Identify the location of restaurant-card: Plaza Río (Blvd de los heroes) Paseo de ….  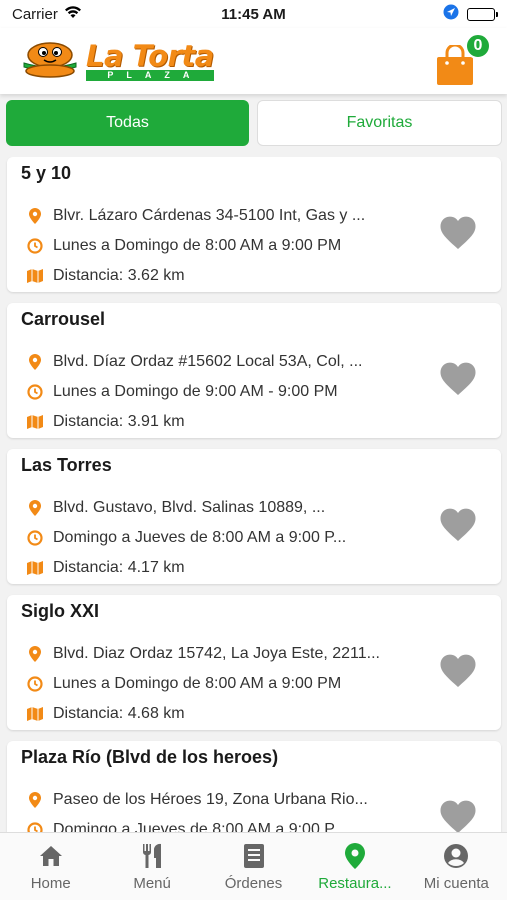
(254, 786).